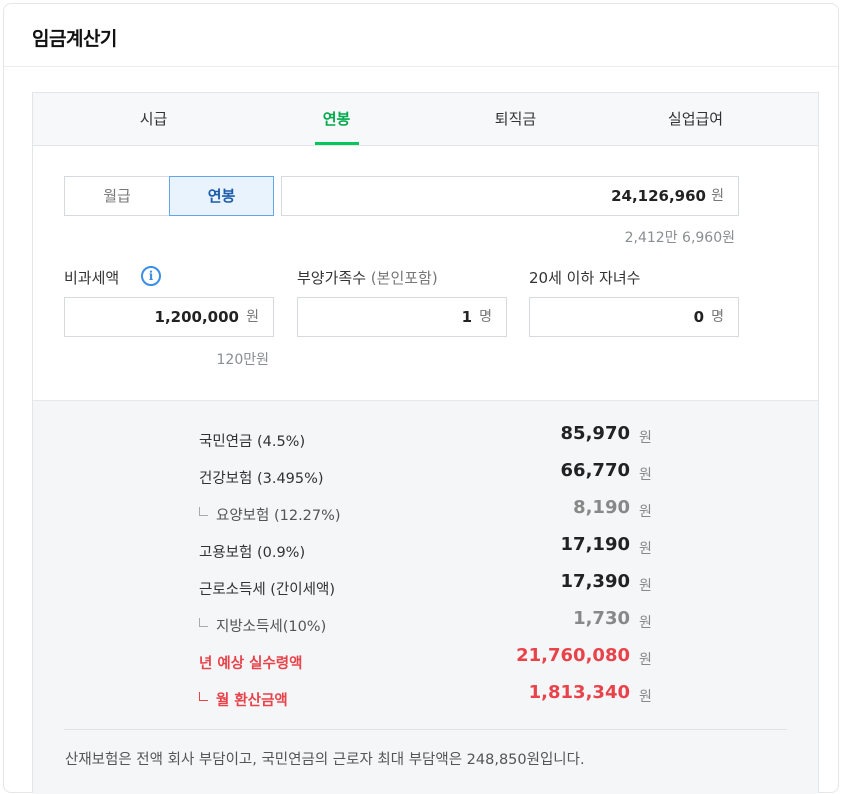 The height and width of the screenshot is (794, 841). I want to click on result-value: 85,970, so click(595, 433).